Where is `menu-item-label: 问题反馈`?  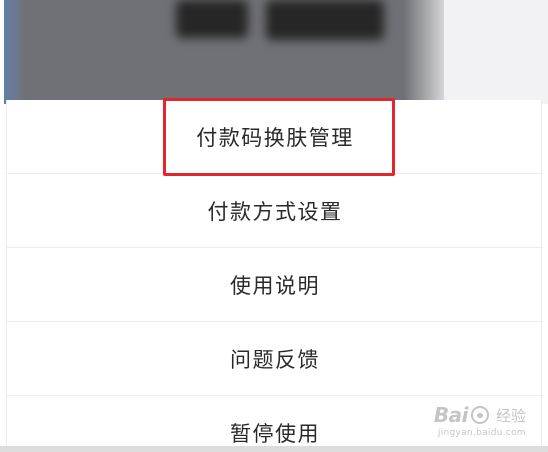
menu-item-label: 问题反馈 is located at coordinates (275, 359).